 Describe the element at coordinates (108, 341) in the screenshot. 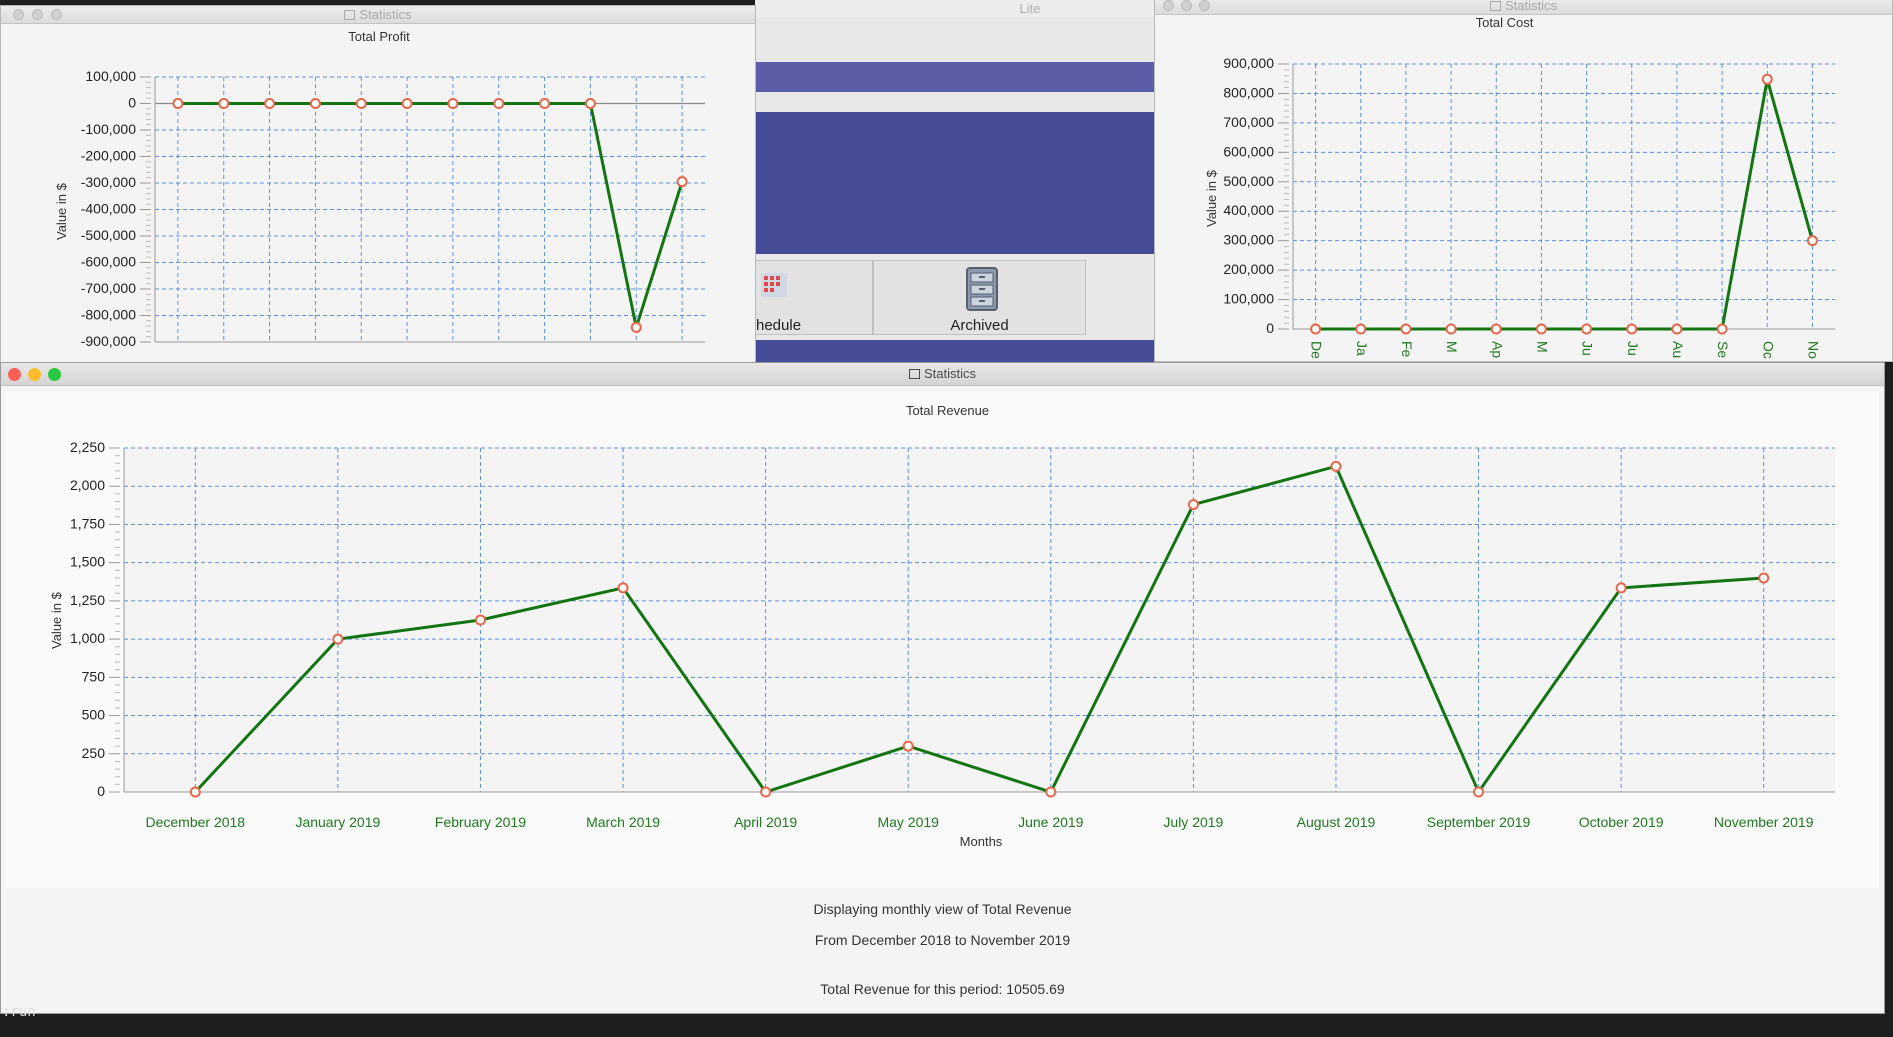

I see `y-tick-label: -900,000` at that location.